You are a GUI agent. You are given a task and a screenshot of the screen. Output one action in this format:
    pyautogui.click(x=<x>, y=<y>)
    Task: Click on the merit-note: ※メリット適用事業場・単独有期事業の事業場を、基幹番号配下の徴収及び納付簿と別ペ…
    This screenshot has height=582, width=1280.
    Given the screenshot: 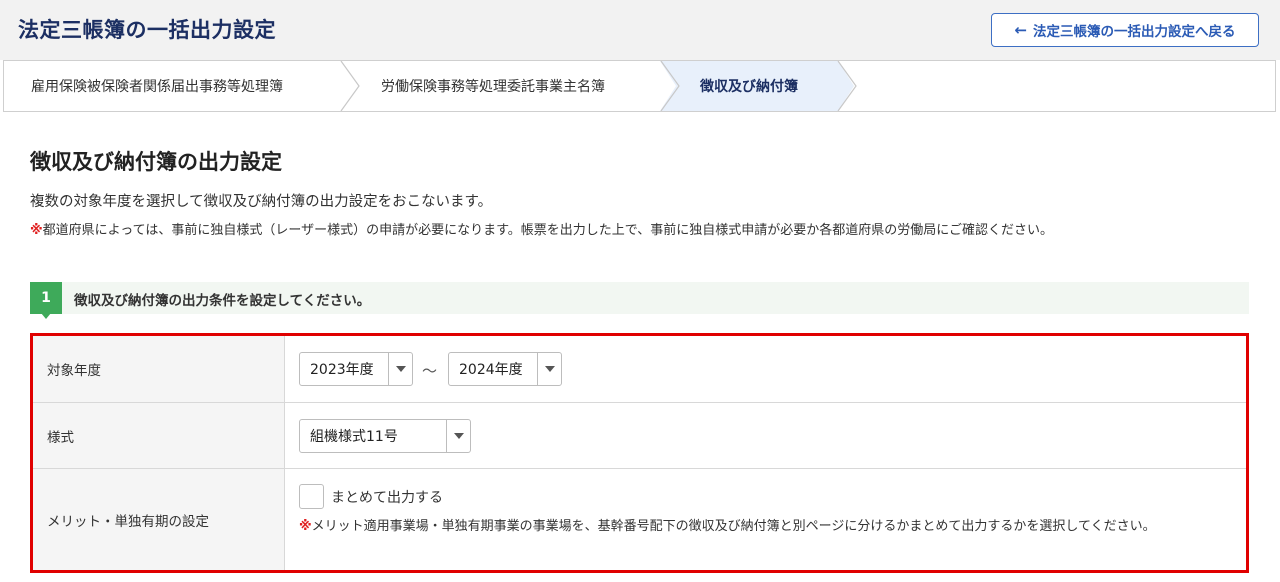 What is the action you would take?
    pyautogui.click(x=766, y=526)
    